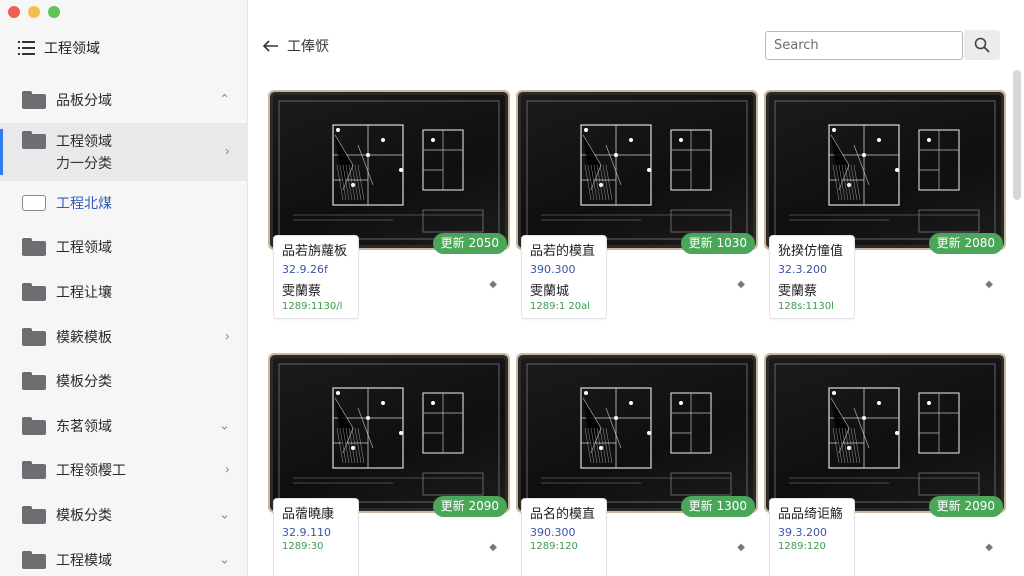 The image size is (1024, 576). Describe the element at coordinates (270, 46) in the screenshot. I see `arrow-left-icon` at that location.